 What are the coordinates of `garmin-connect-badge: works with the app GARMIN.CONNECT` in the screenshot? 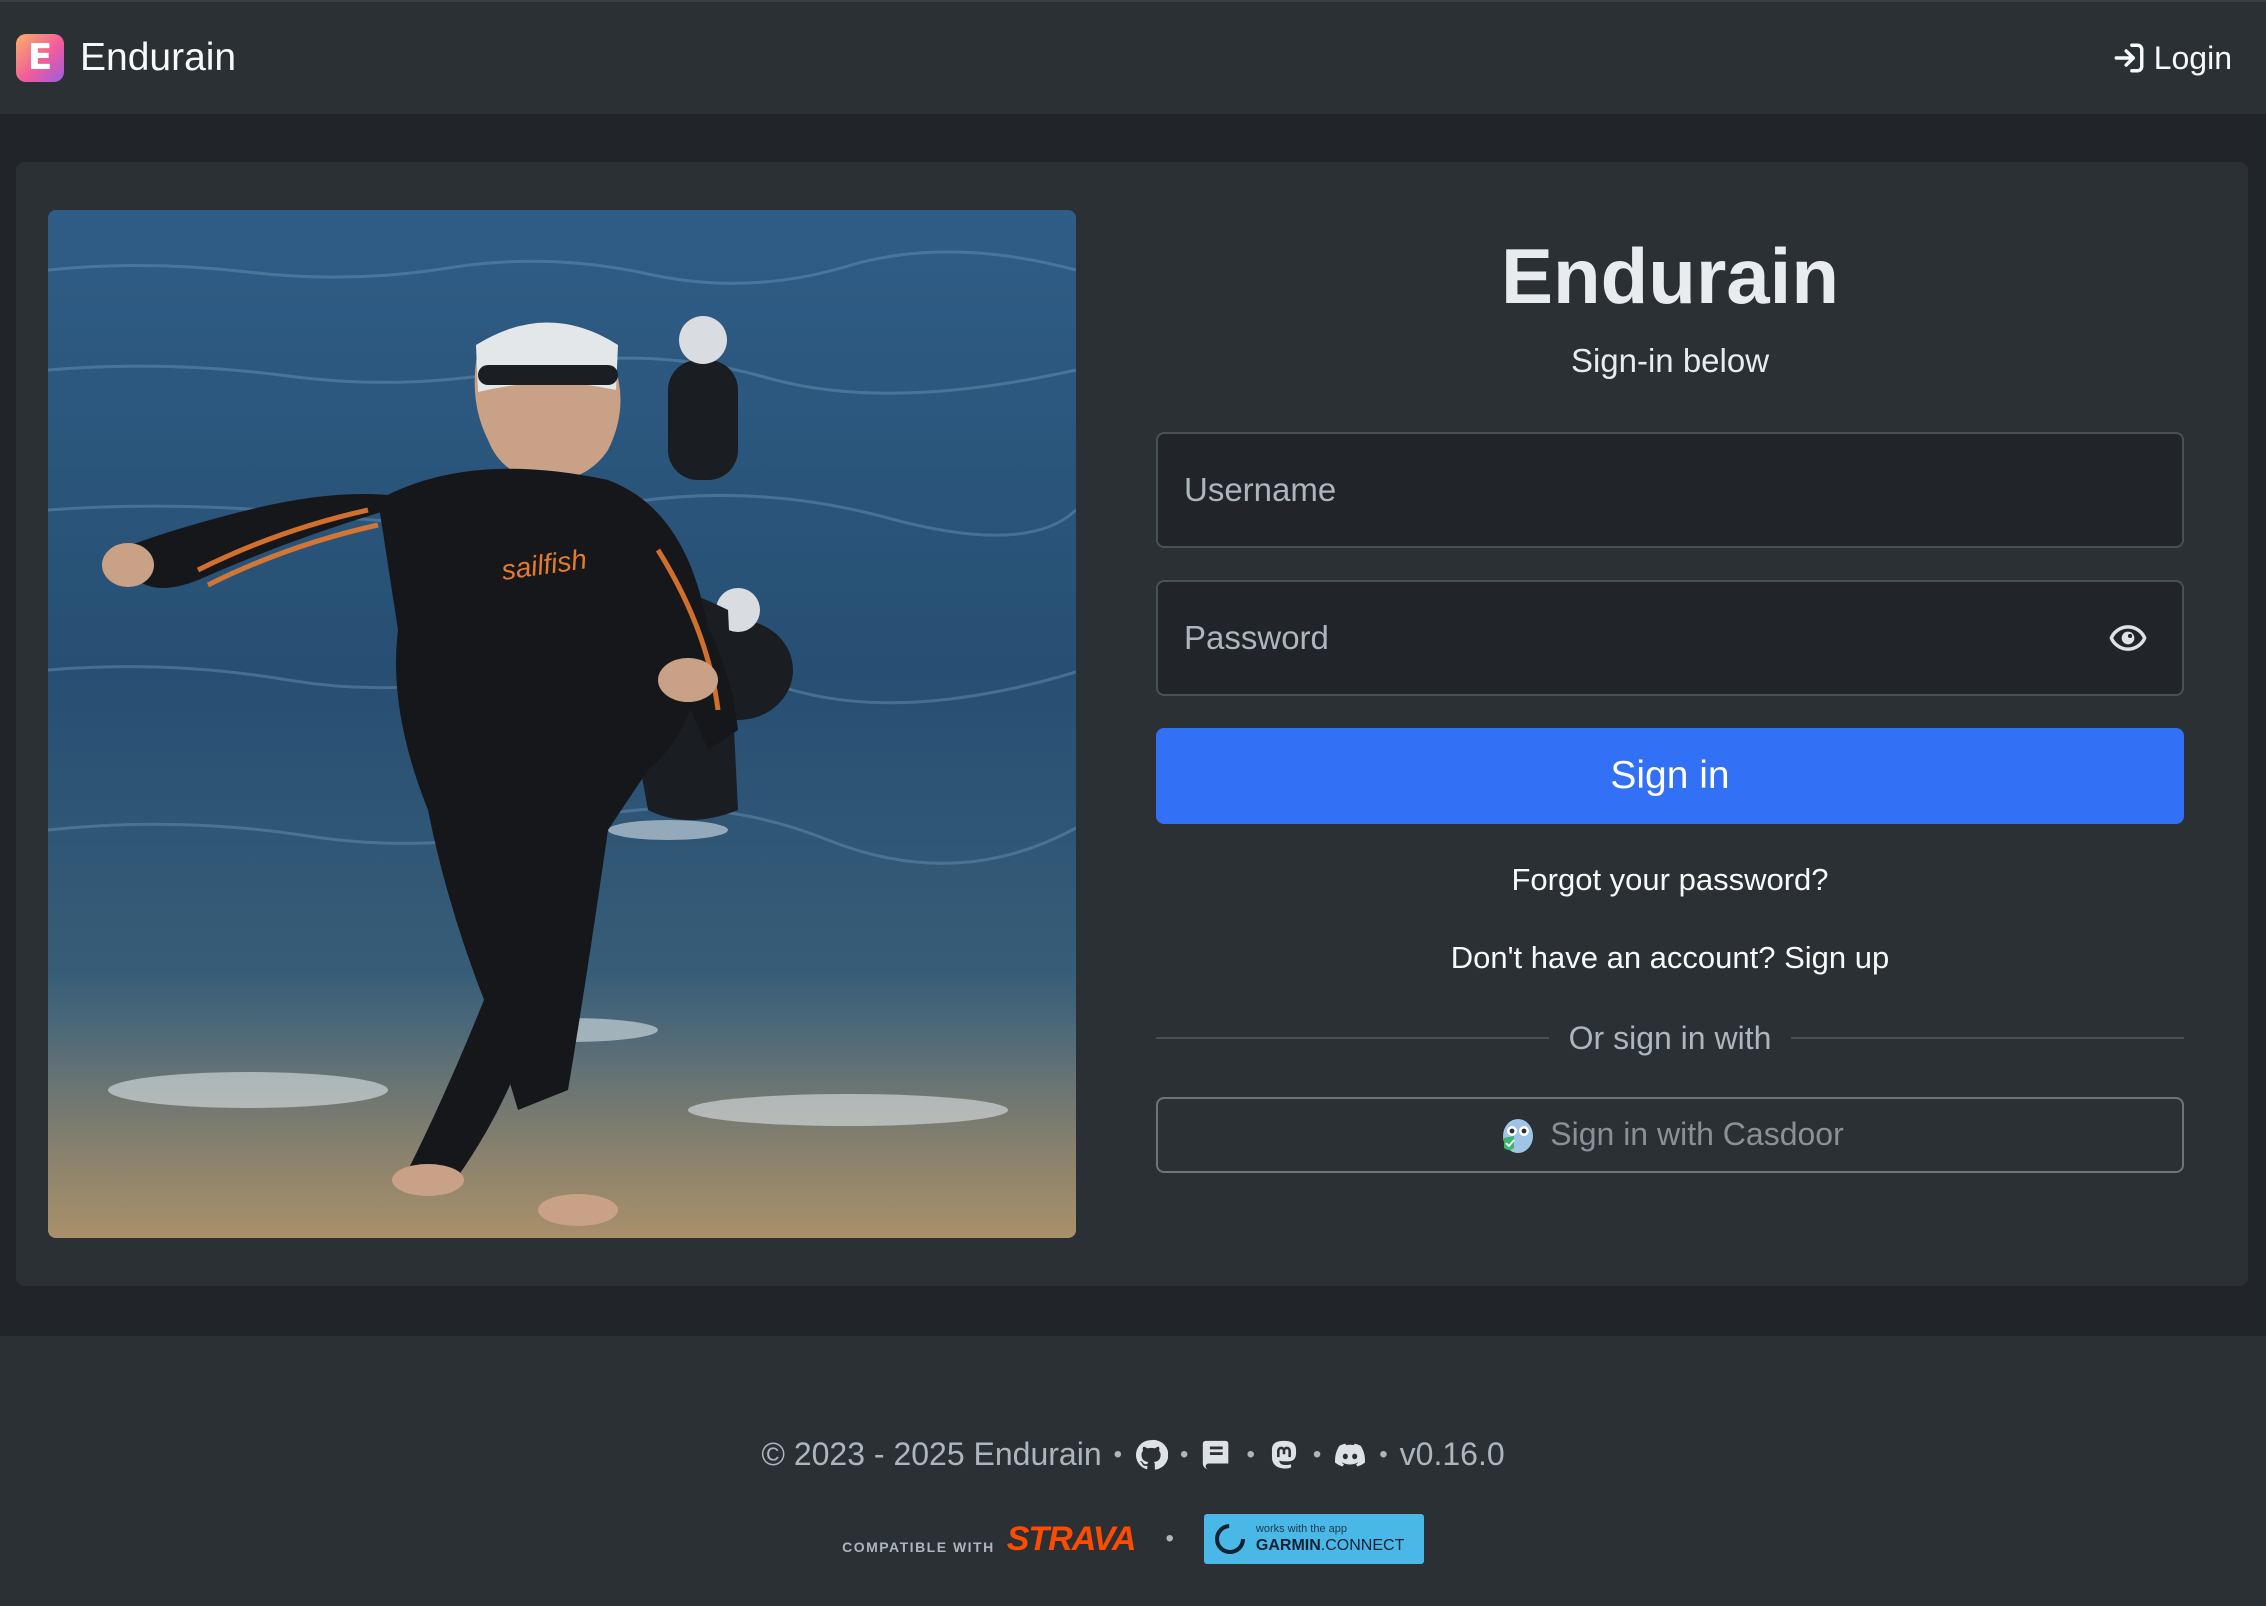 It's located at (1313, 1539).